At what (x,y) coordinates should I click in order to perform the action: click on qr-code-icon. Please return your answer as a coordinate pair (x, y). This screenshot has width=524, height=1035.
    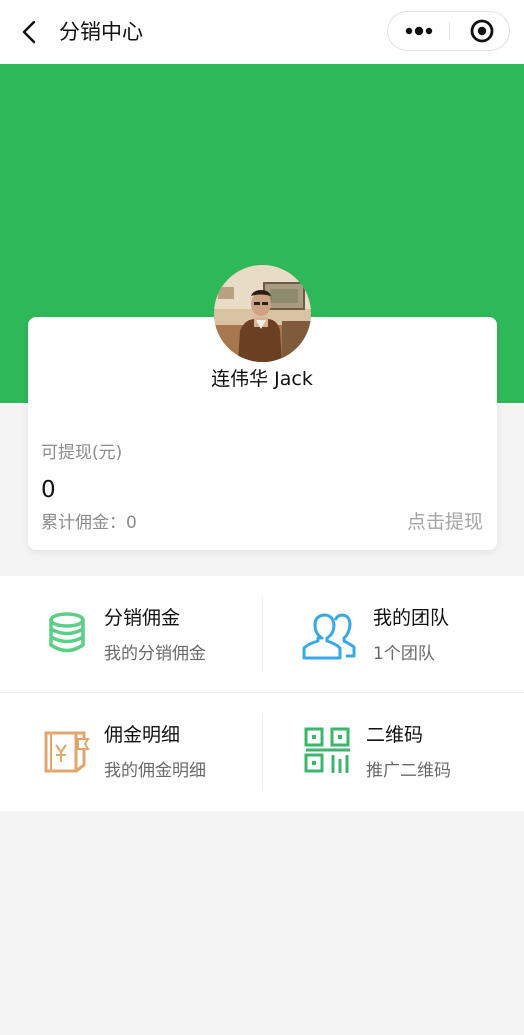
    Looking at the image, I should click on (327, 750).